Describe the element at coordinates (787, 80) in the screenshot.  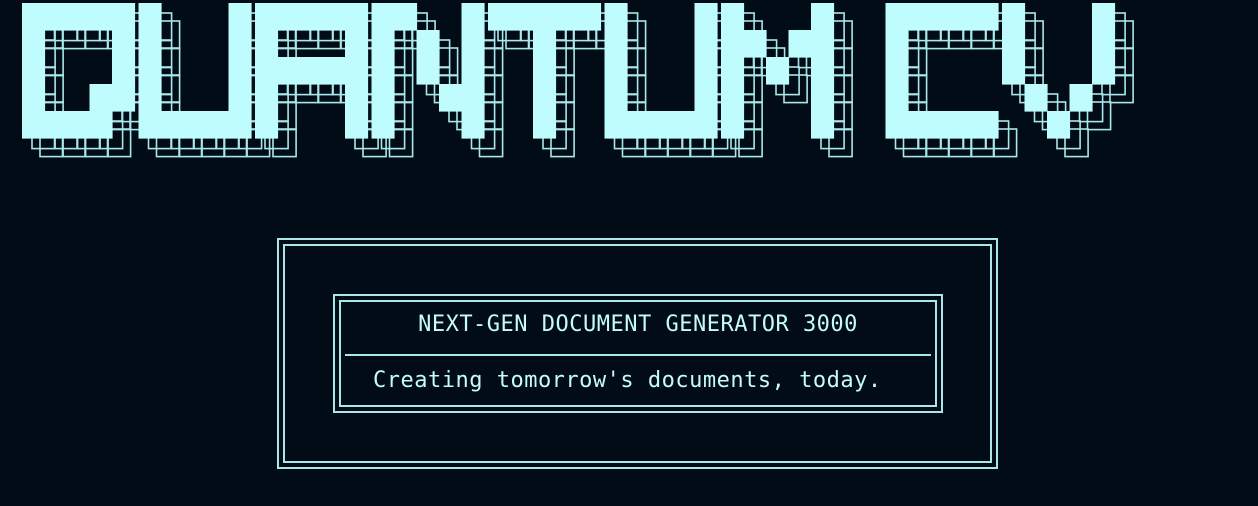
I see `banner-letter-m` at that location.